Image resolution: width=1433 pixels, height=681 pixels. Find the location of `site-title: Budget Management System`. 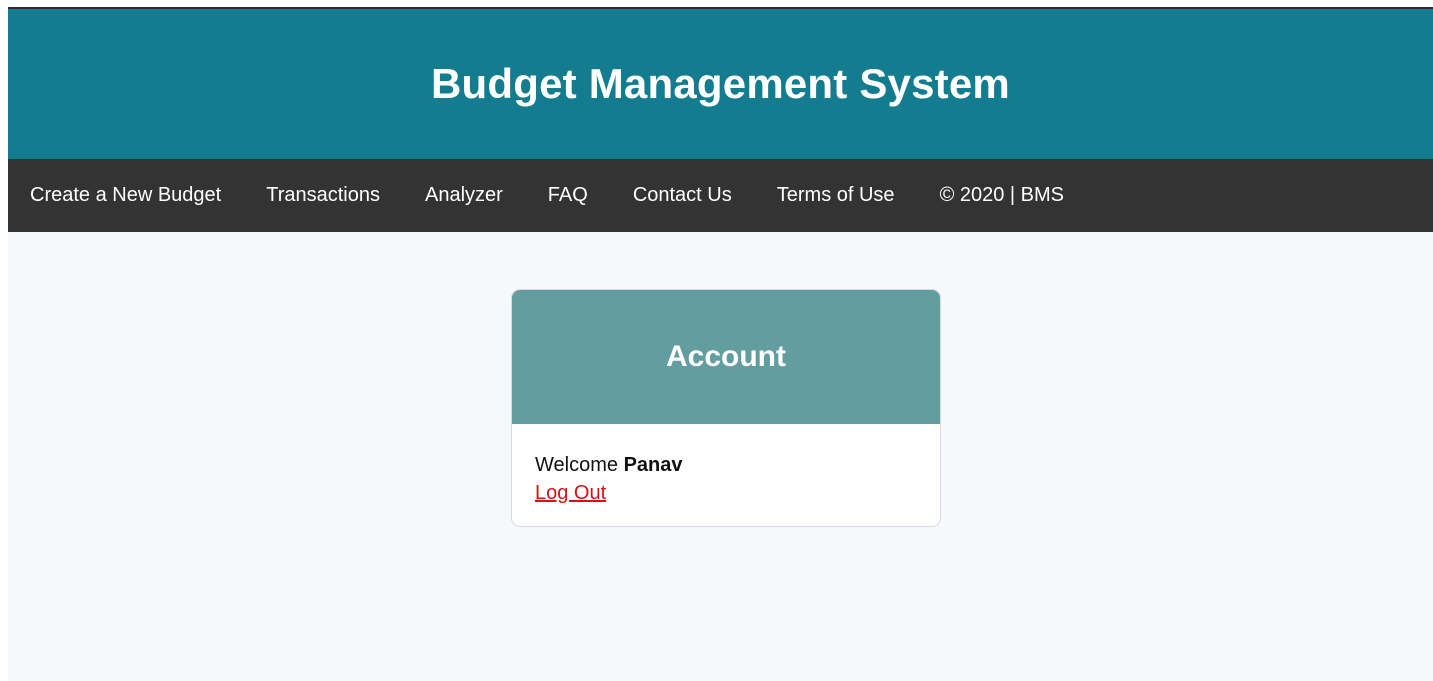

site-title: Budget Management System is located at coordinates (720, 83).